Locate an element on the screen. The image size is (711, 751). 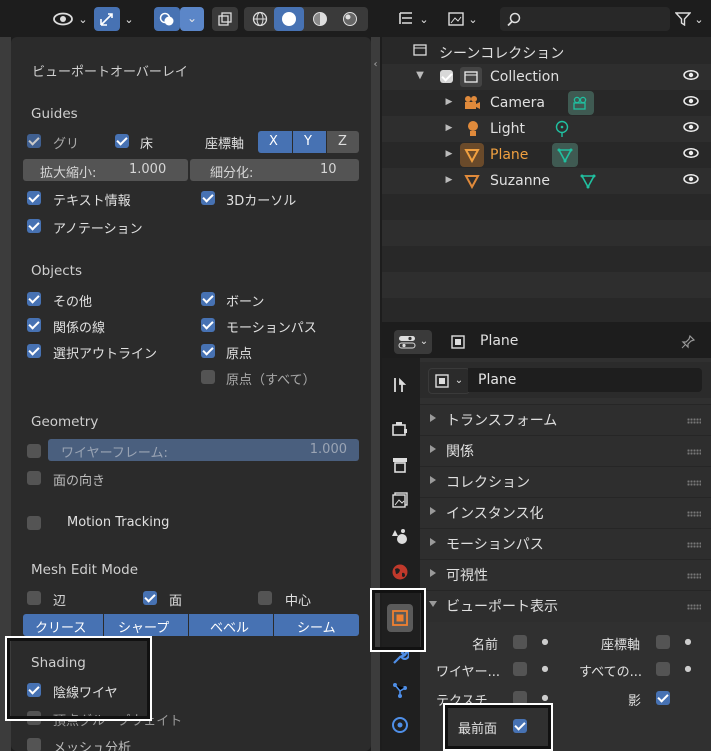
show-name-checkbox is located at coordinates (520, 642).